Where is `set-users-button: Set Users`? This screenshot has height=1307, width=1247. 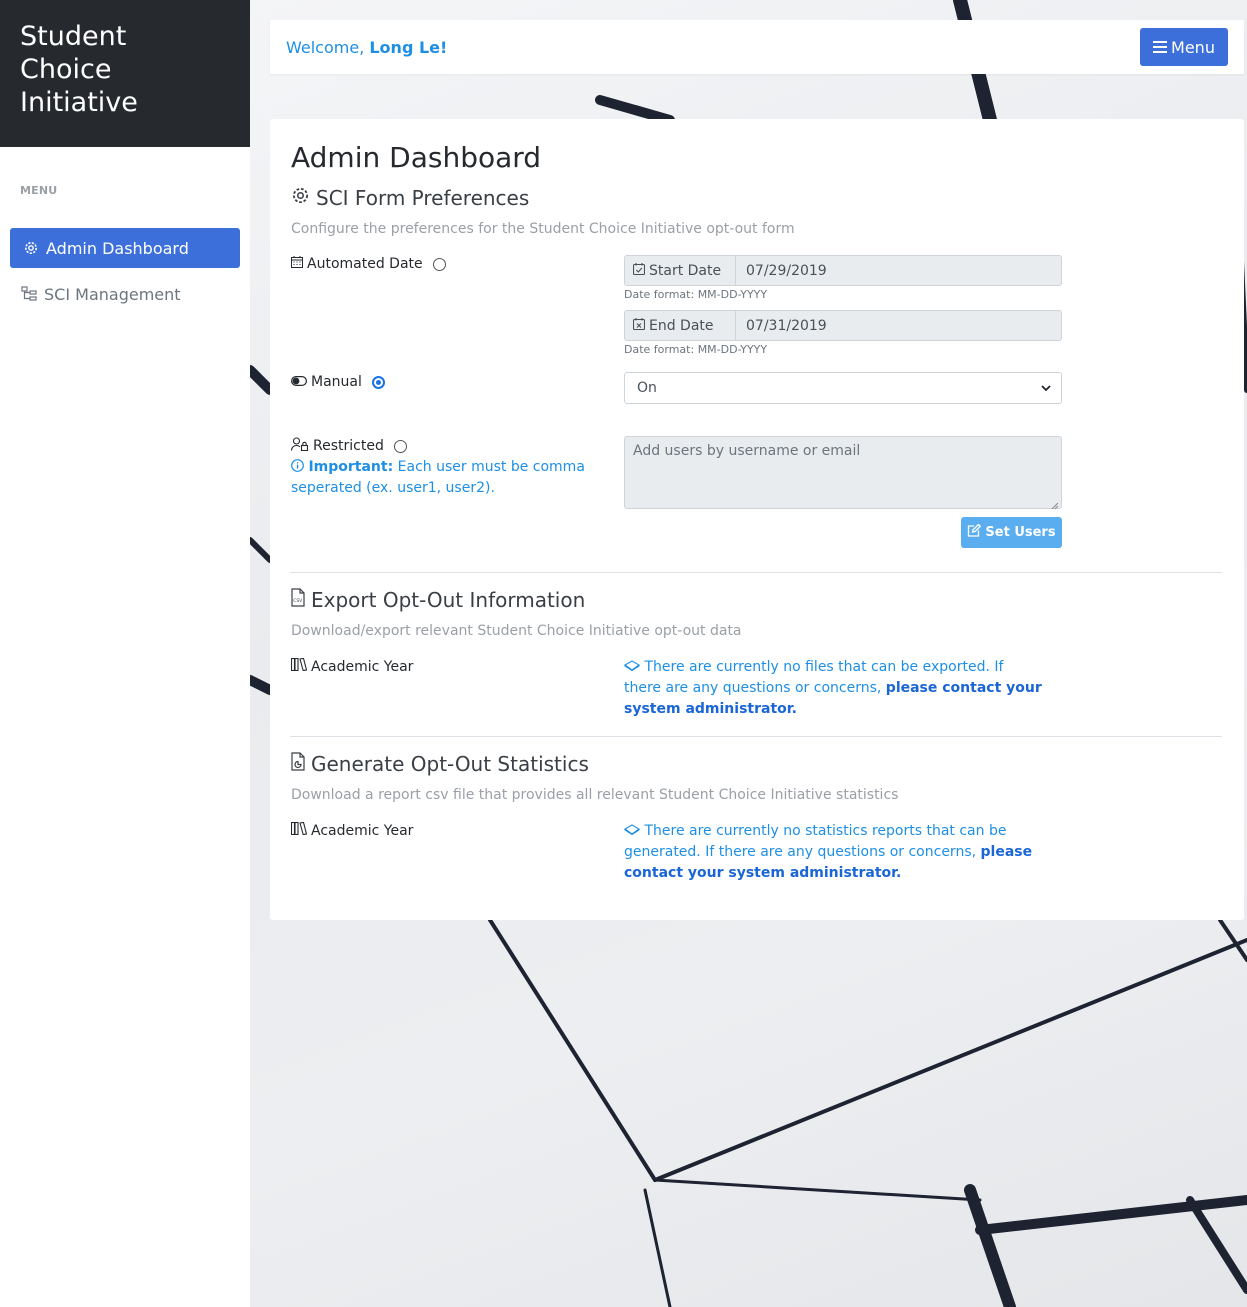
set-users-button: Set Users is located at coordinates (1011, 532).